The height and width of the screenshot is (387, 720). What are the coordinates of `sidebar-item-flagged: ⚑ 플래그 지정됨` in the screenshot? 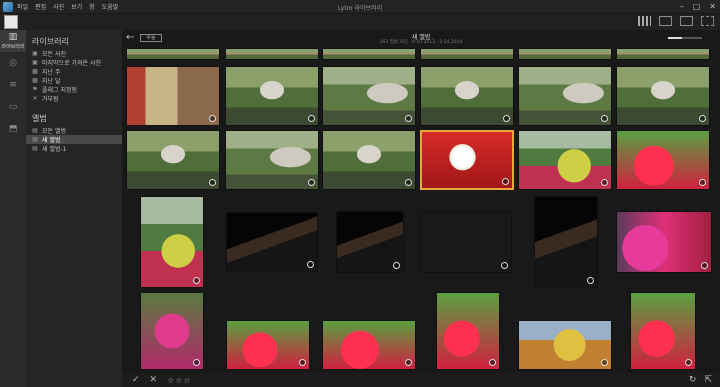 It's located at (74, 89).